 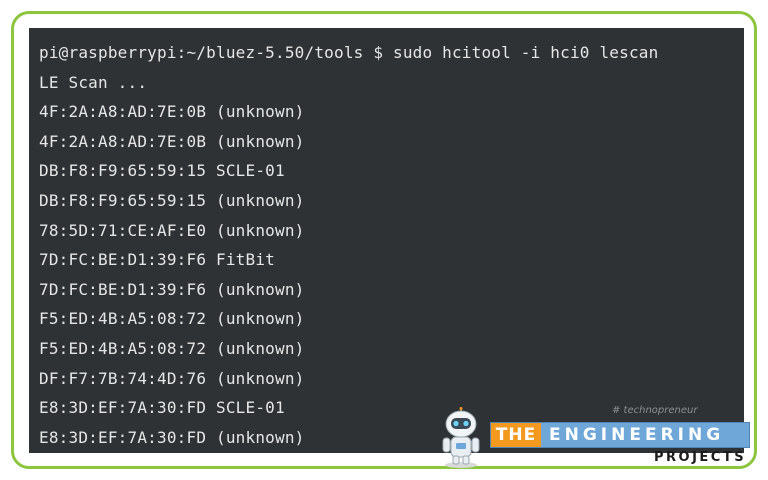 I want to click on terminal-output-line: 7D:FC:BE:D1:39:F6 (unknown), so click(x=172, y=289).